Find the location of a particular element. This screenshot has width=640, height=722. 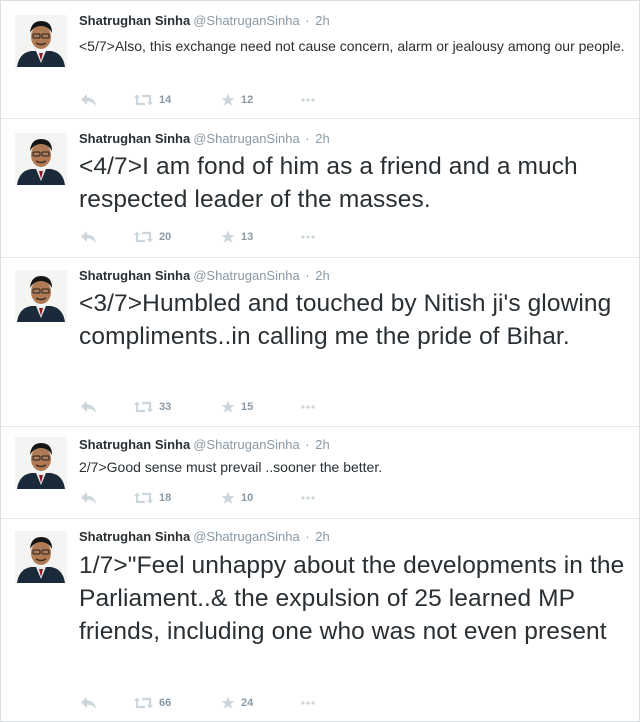

favorite-count: 10 is located at coordinates (247, 498).